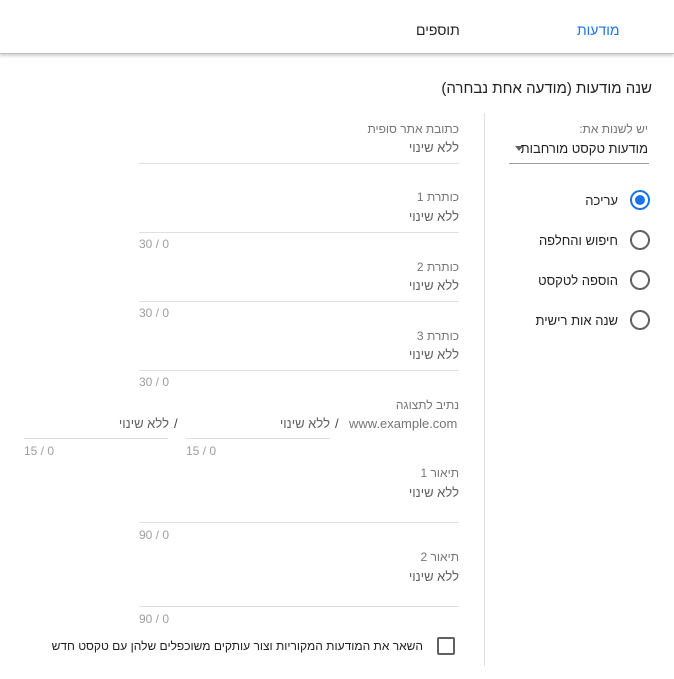 The image size is (674, 679). I want to click on headline2-counter: 30 / 0, so click(154, 313).